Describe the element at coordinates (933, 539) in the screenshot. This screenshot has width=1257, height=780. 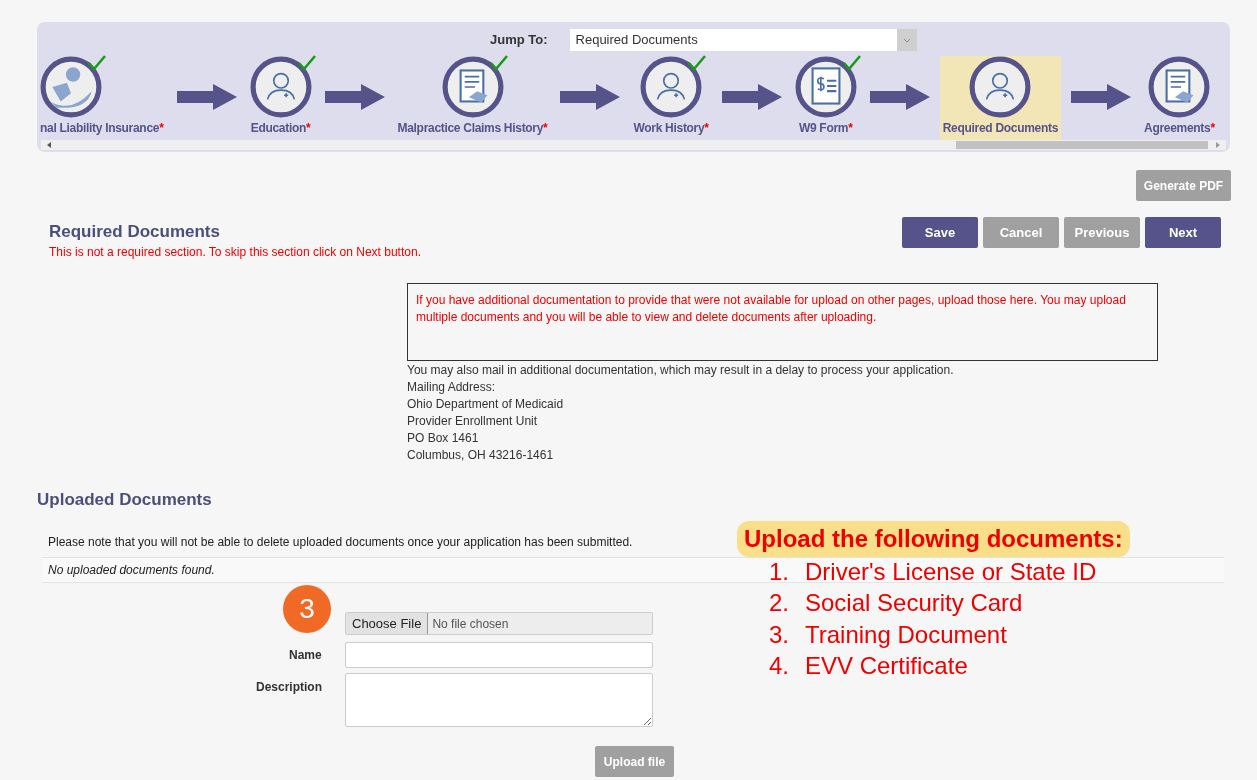
I see `callout-title: Upload the following documents:` at that location.